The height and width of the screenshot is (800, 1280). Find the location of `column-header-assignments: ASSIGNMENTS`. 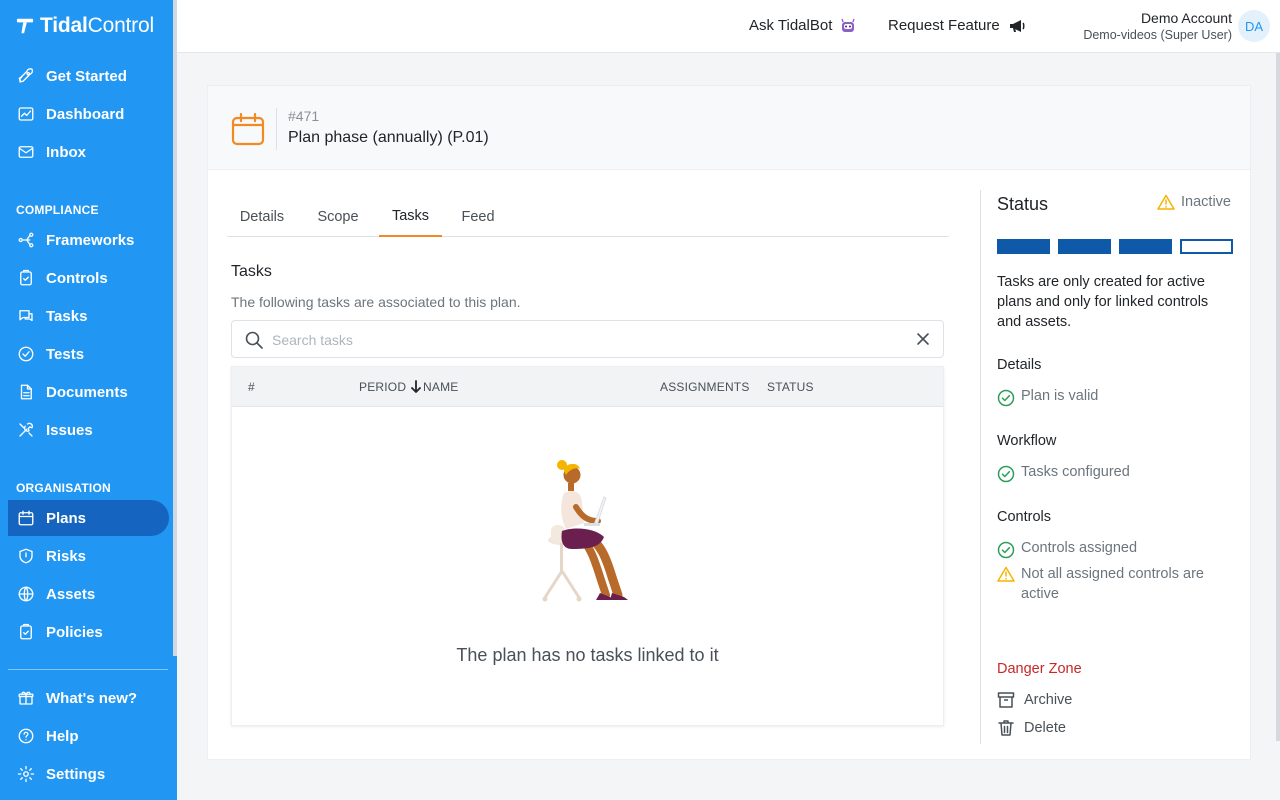

column-header-assignments: ASSIGNMENTS is located at coordinates (705, 387).